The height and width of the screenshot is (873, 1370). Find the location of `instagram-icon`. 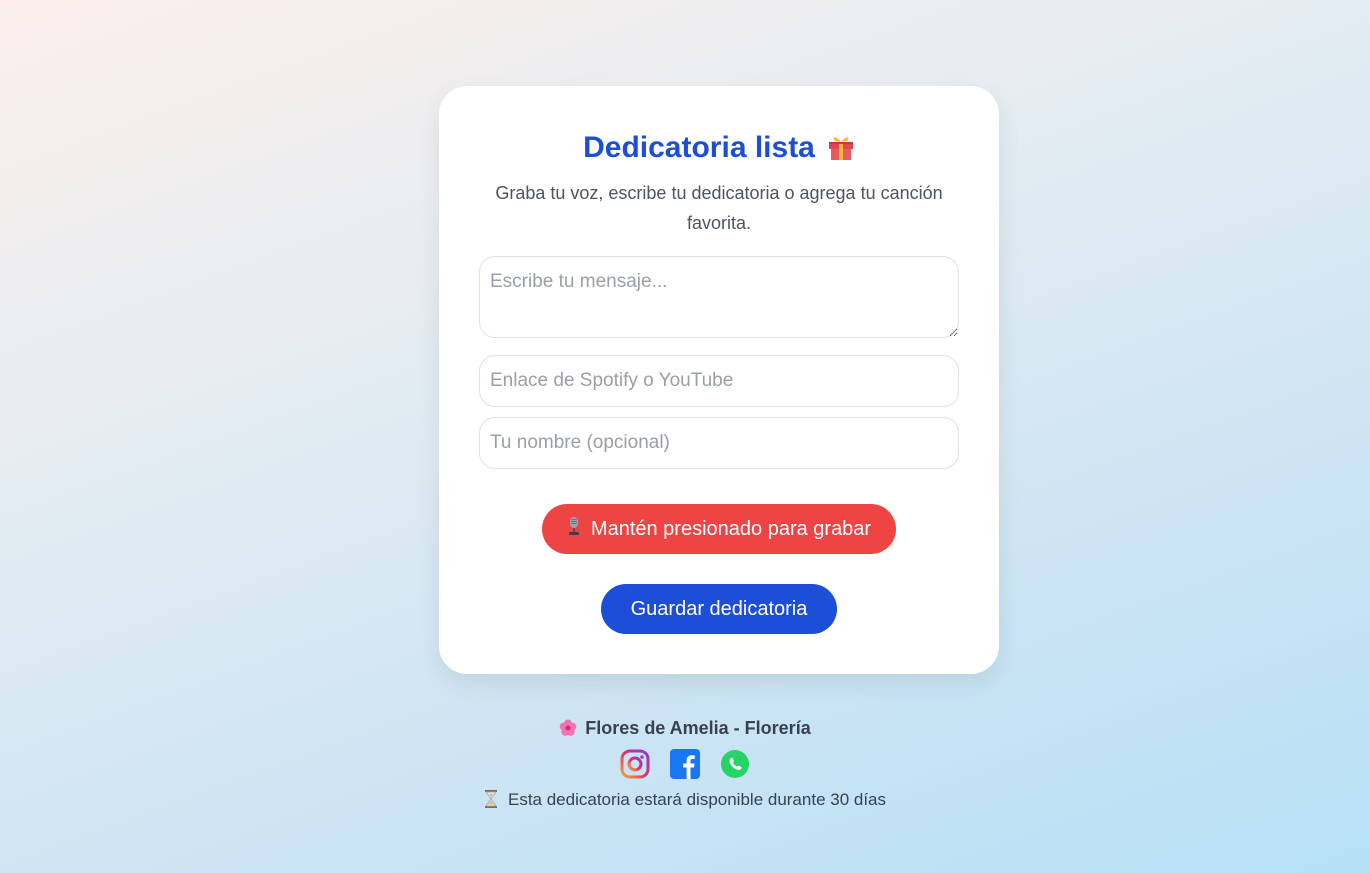

instagram-icon is located at coordinates (635, 766).